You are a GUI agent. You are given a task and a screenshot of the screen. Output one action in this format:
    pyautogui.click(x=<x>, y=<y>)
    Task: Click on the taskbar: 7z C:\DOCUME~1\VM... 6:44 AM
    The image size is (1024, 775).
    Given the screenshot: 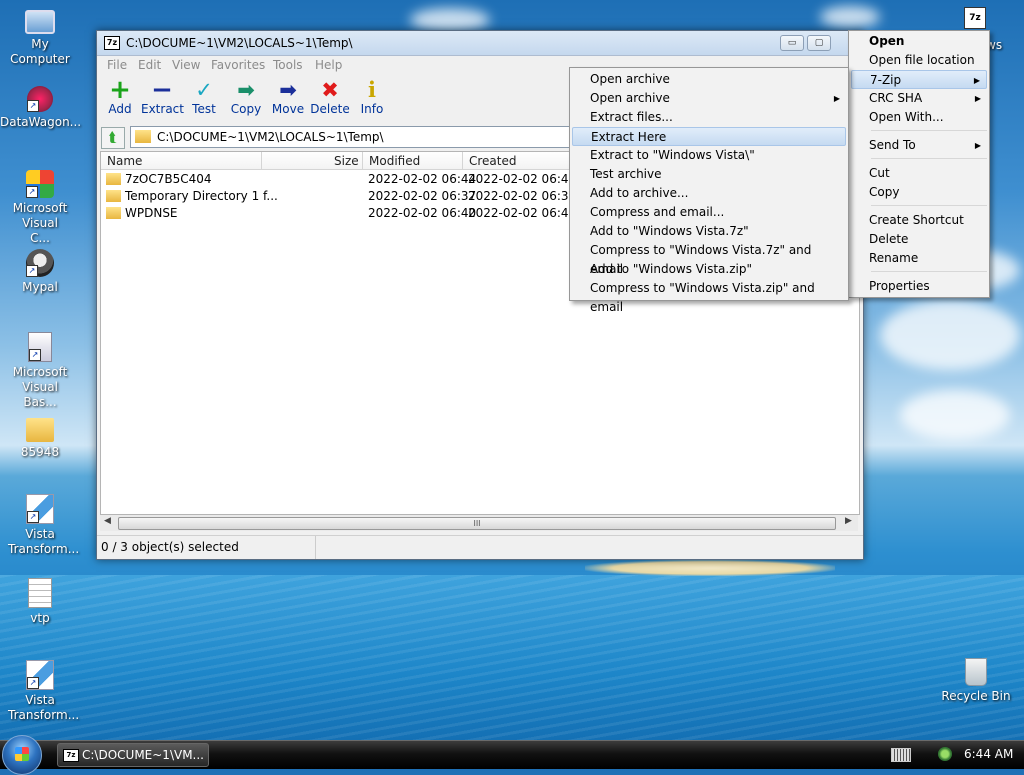 What is the action you would take?
    pyautogui.click(x=512, y=755)
    